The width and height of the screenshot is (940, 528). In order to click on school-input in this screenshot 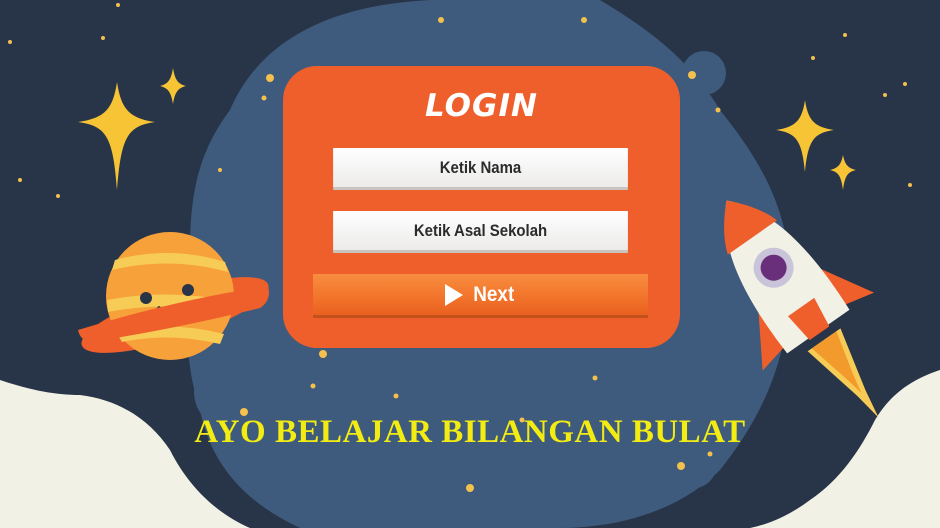, I will do `click(480, 232)`.